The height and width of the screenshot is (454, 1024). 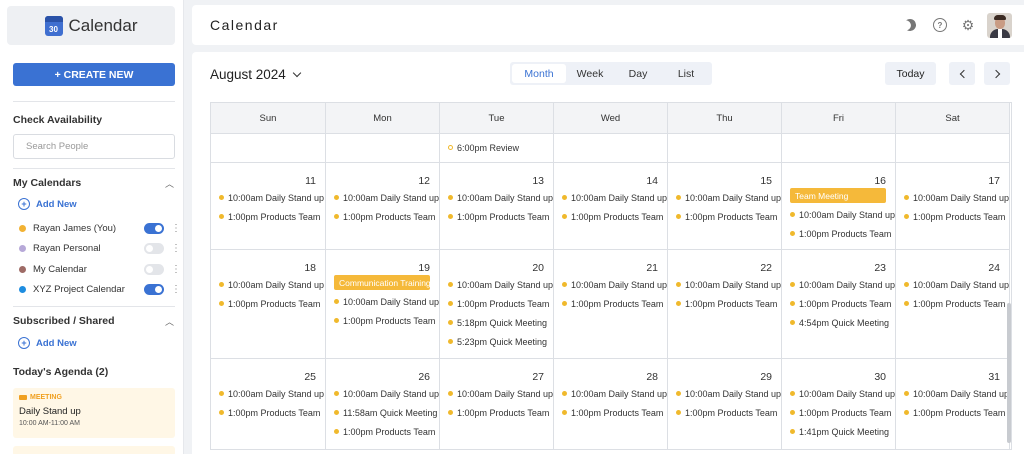 I want to click on search-people-input: Search People, so click(x=94, y=146).